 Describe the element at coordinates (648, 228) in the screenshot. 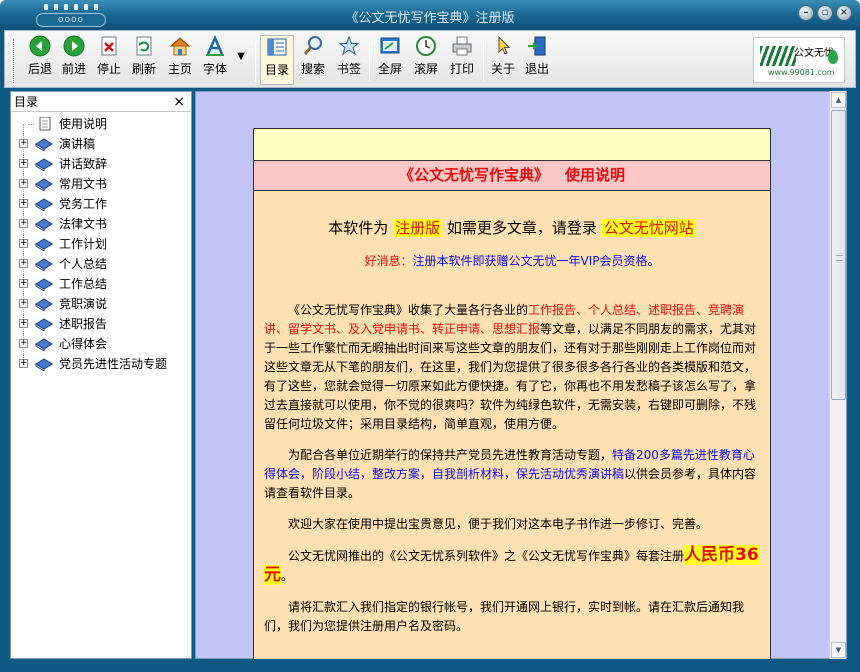

I see `website-link: 公文无忧网站` at that location.